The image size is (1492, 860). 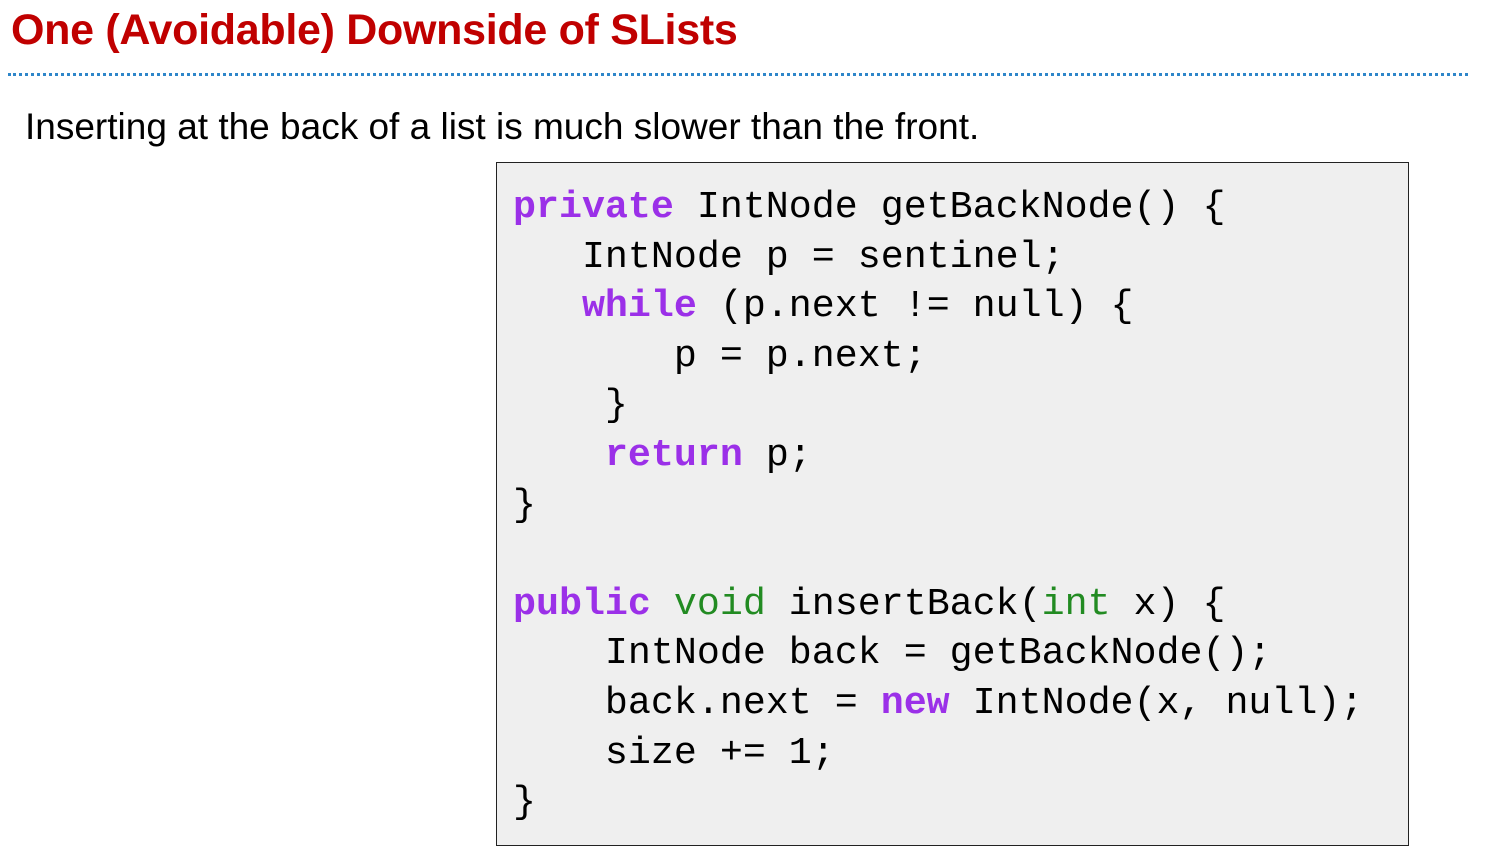 I want to click on code-keyword: private, so click(x=593, y=207).